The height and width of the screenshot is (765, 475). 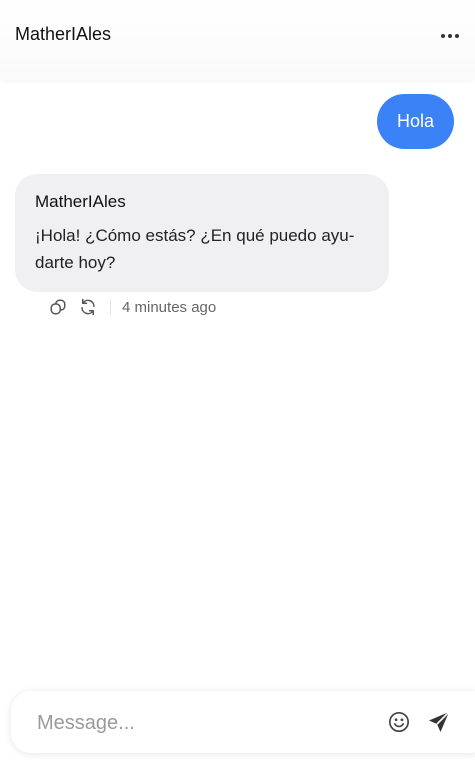 What do you see at coordinates (443, 36) in the screenshot?
I see `more-horizontal-icon` at bounding box center [443, 36].